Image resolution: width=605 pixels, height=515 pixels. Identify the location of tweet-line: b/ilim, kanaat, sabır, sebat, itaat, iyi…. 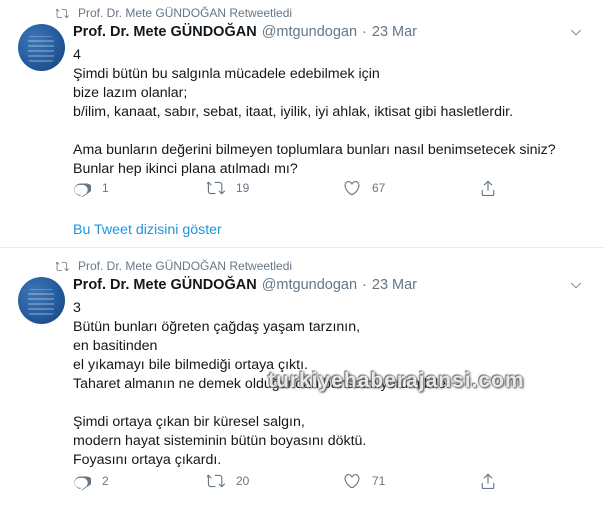
(293, 112).